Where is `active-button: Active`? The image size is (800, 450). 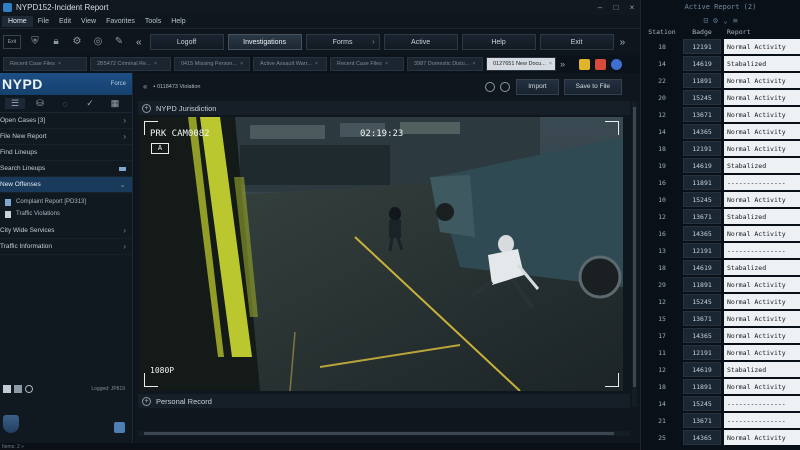
active-button: Active is located at coordinates (420, 42).